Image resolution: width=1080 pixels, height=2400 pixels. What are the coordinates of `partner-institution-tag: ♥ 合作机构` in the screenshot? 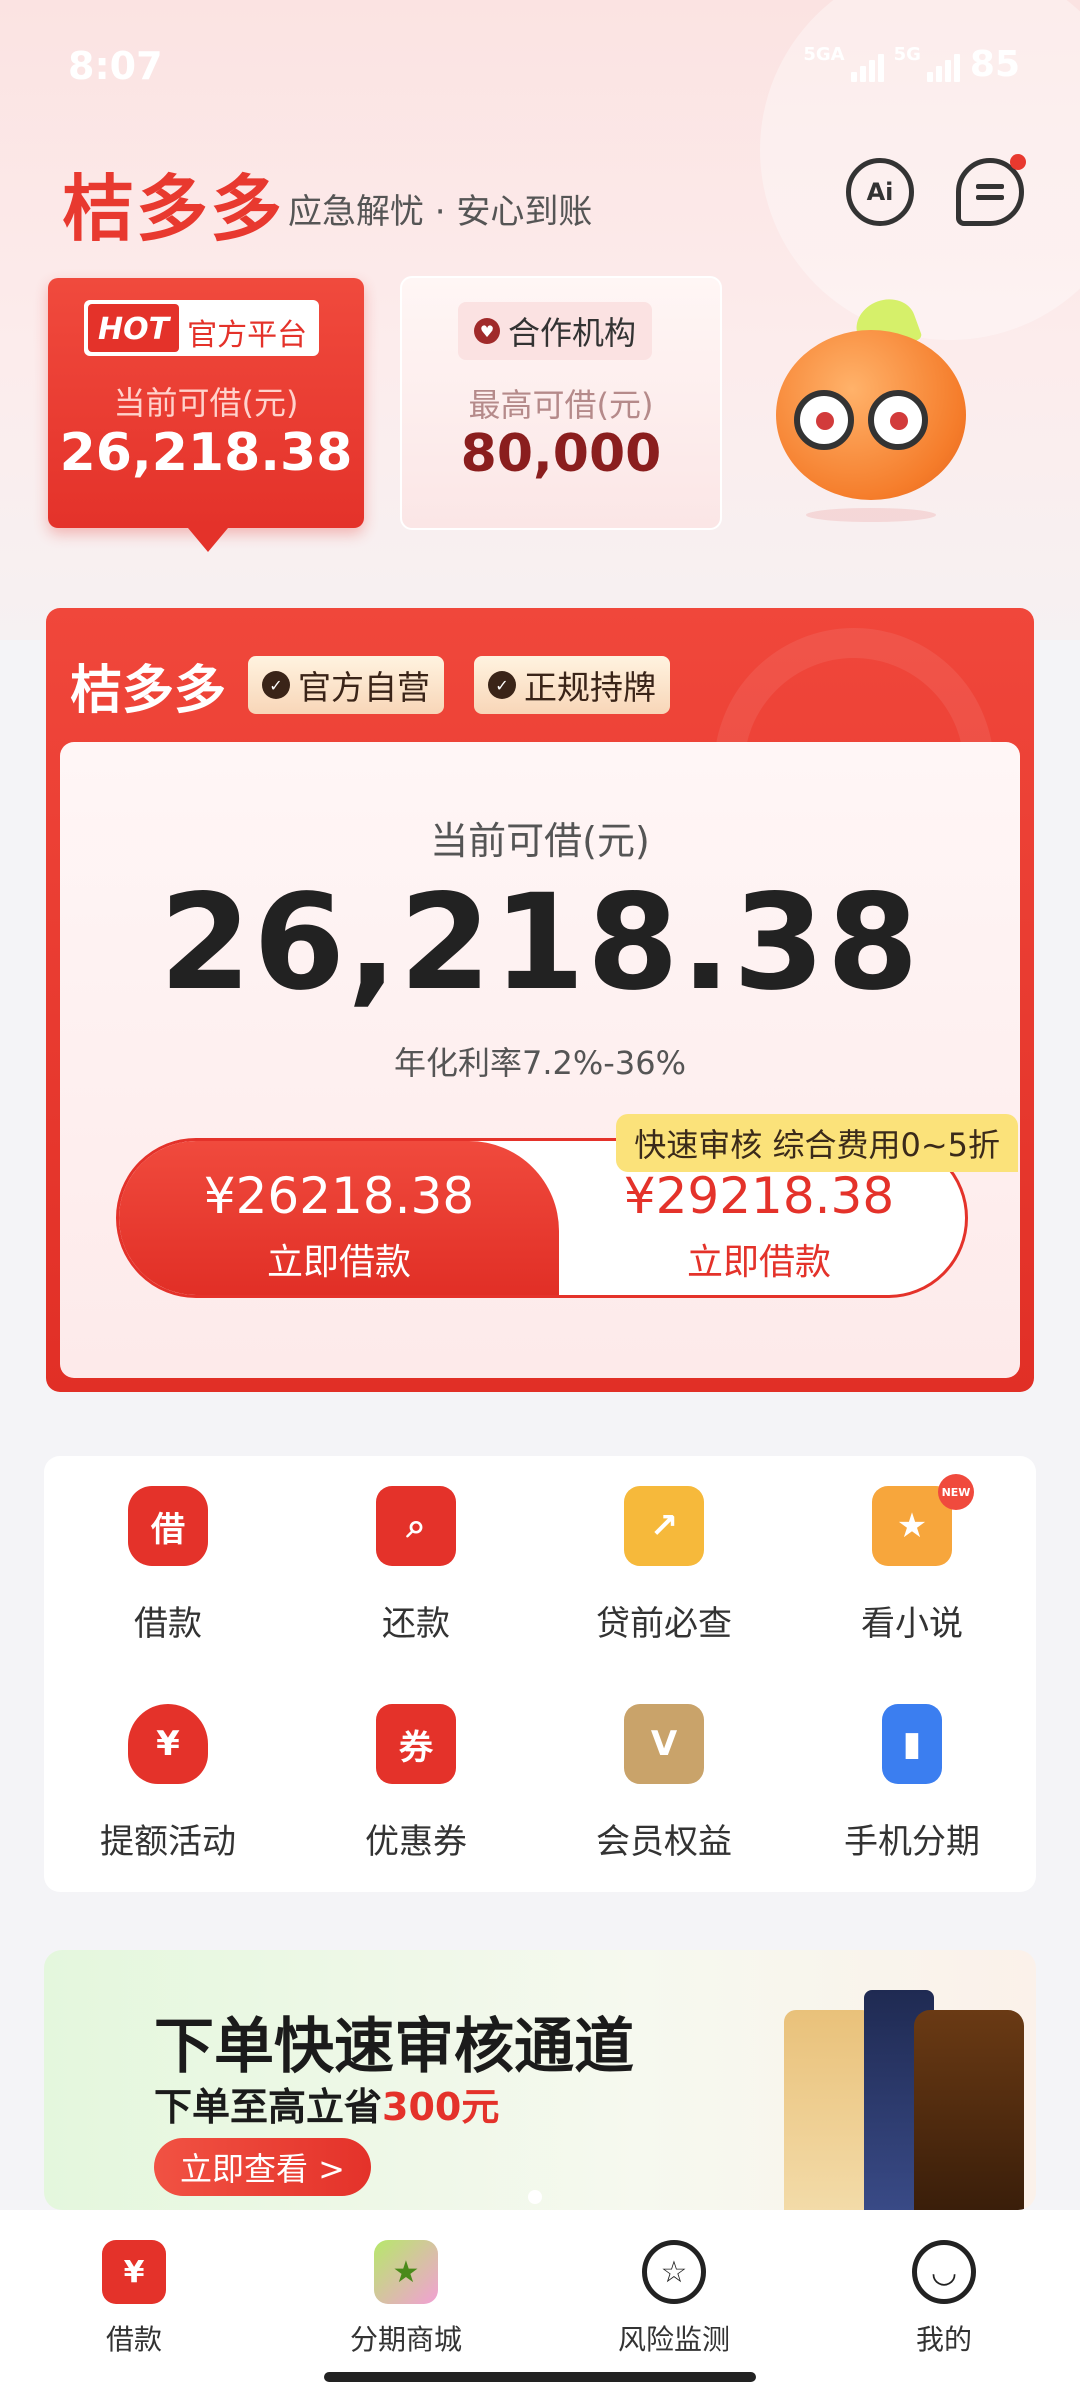 It's located at (555, 331).